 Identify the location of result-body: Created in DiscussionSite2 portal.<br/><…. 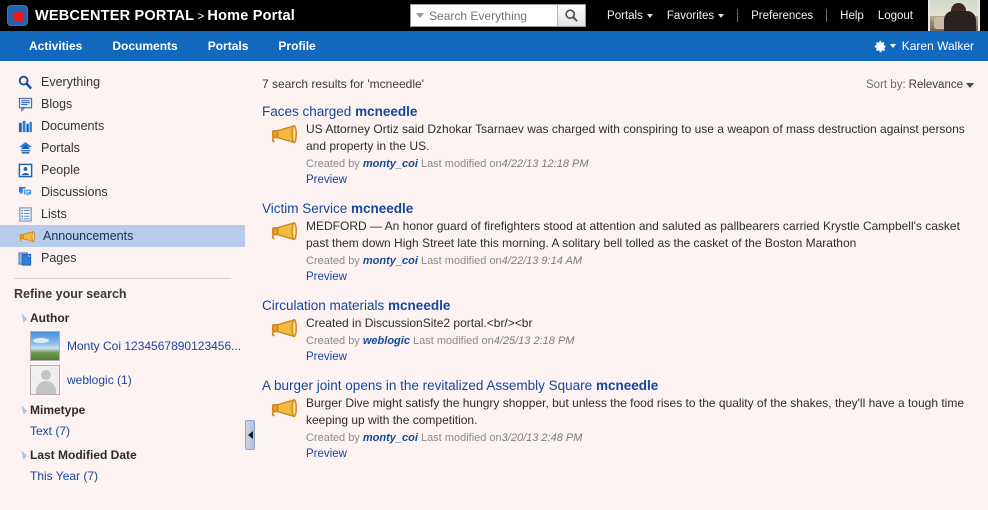
(618, 340).